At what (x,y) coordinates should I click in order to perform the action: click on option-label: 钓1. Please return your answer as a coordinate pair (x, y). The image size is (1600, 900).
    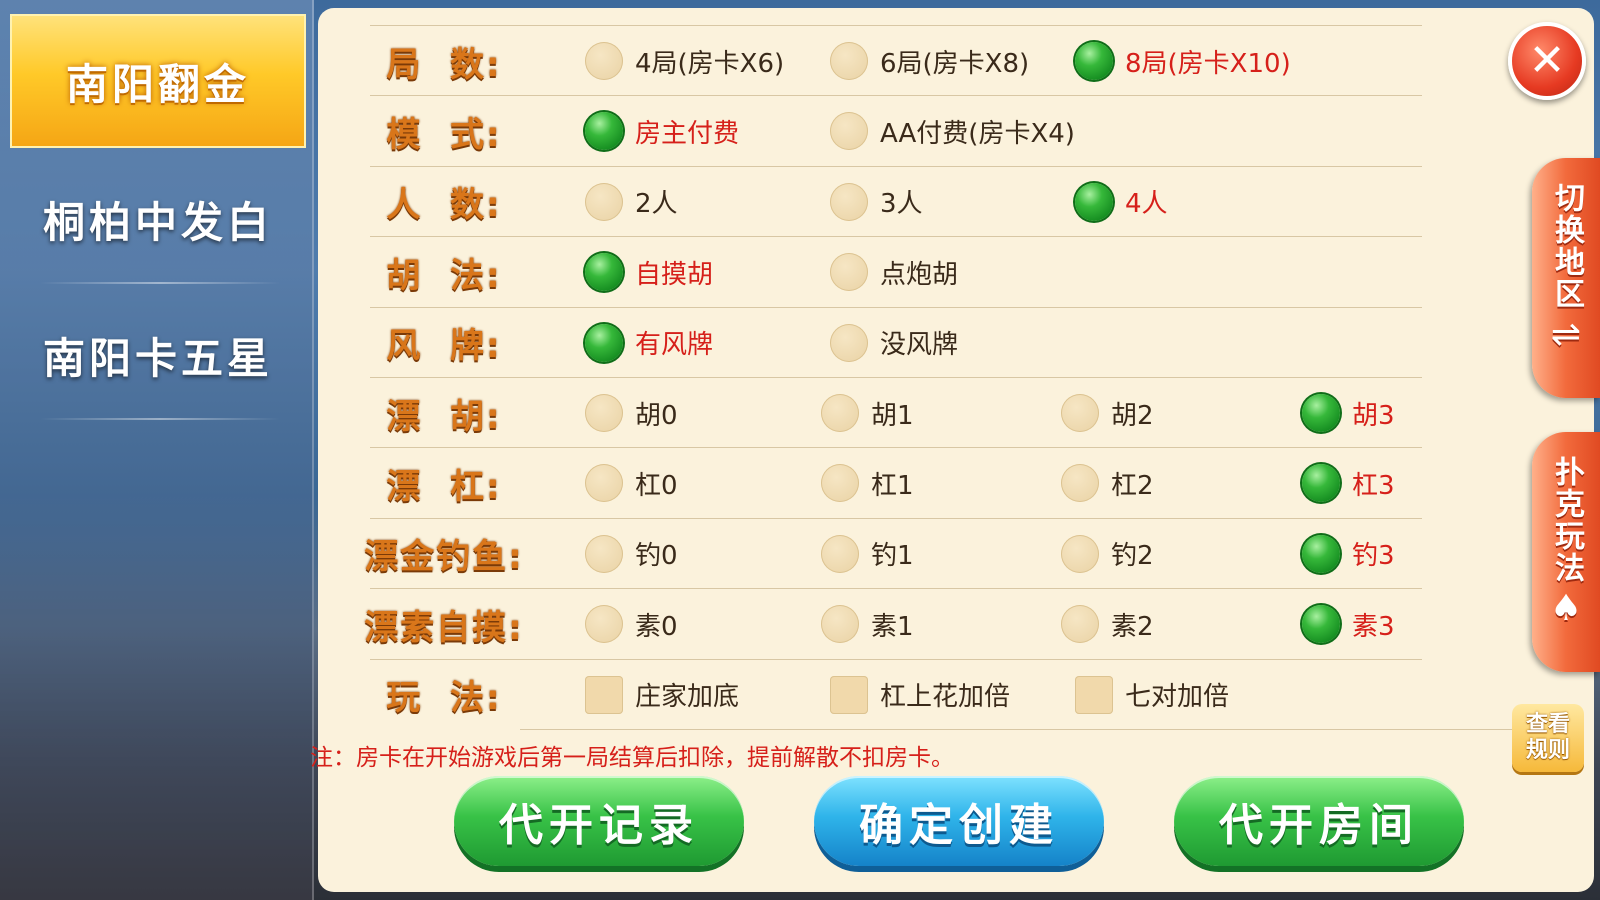
    Looking at the image, I should click on (892, 556).